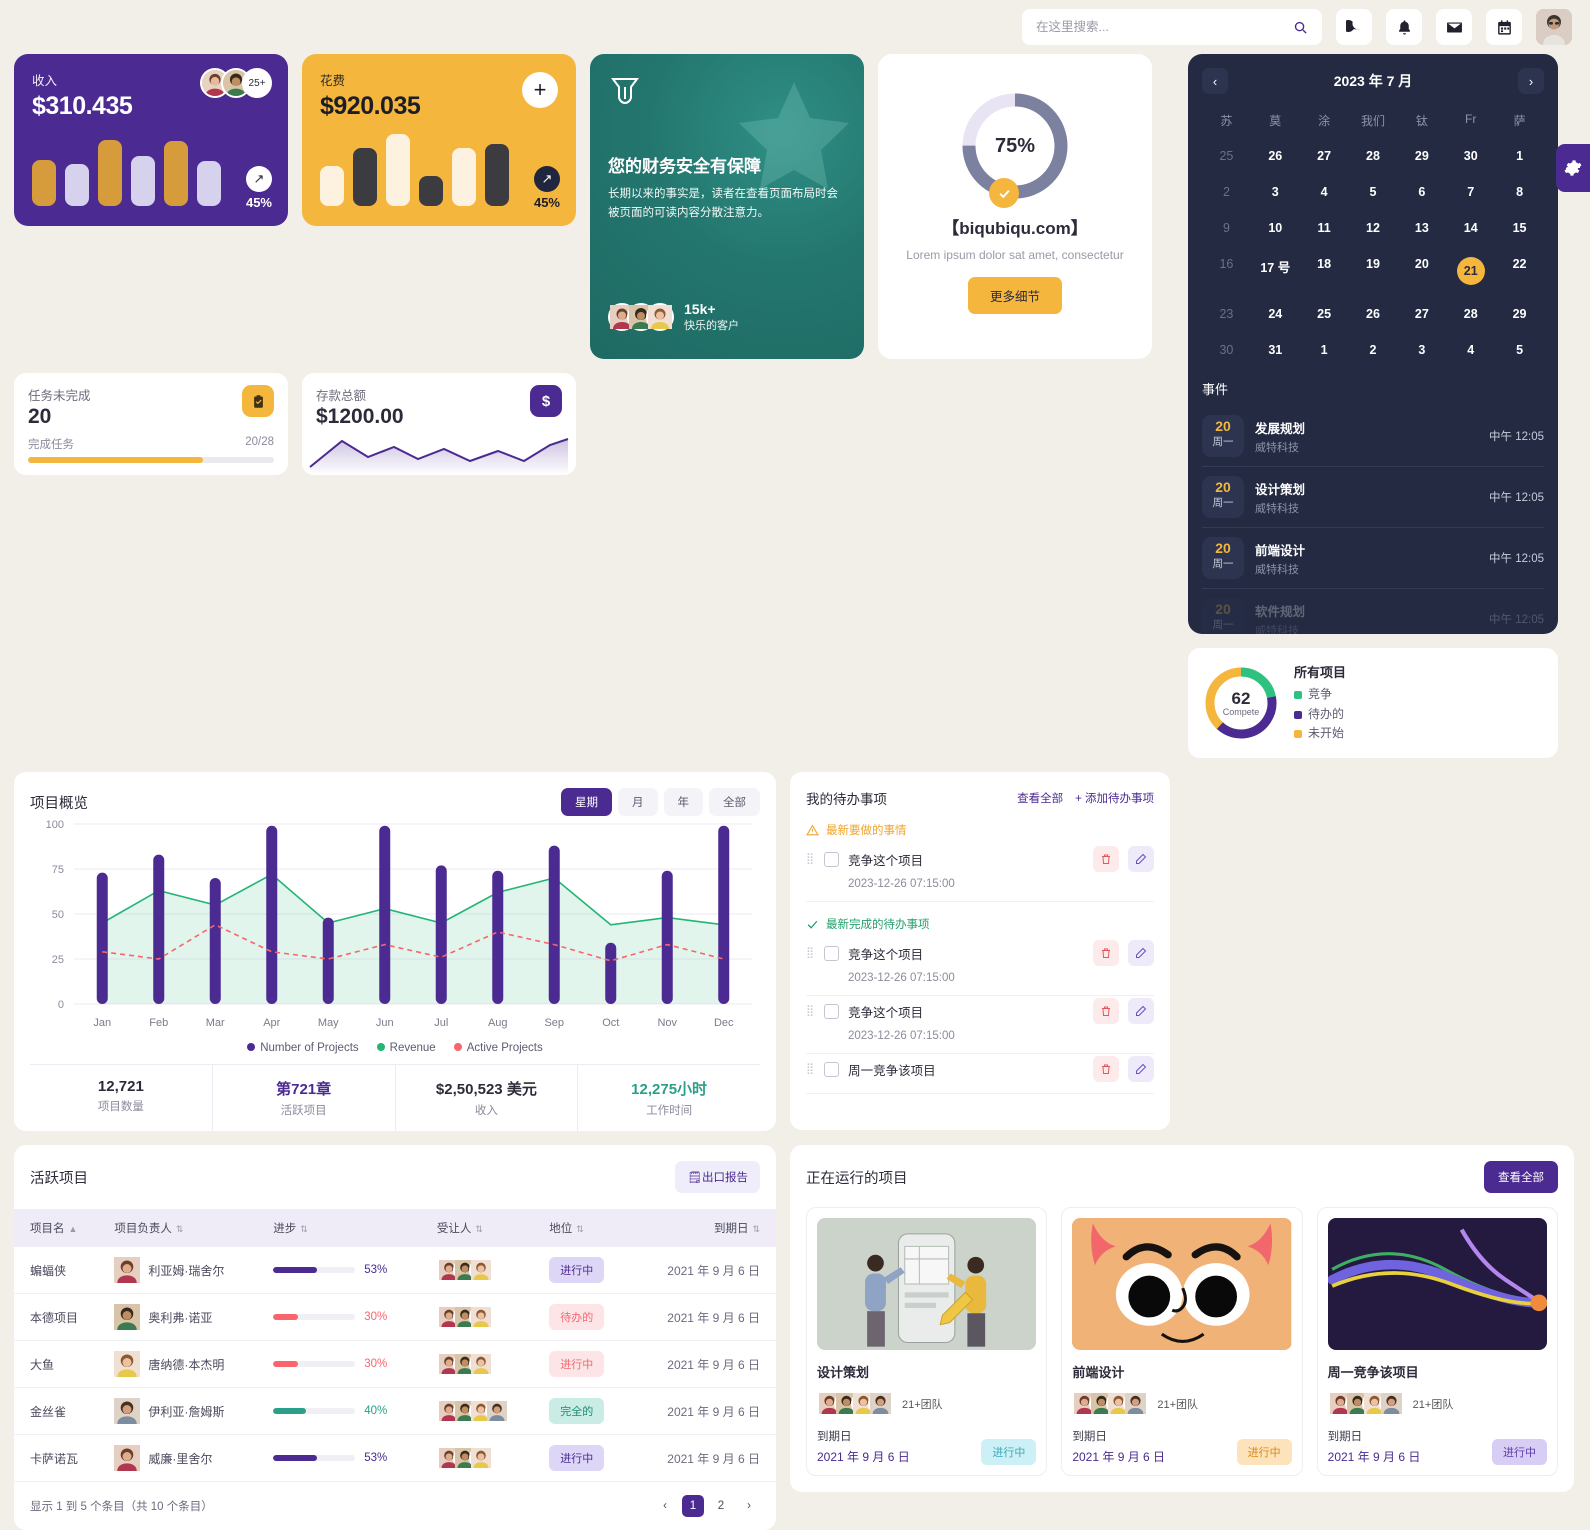  I want to click on calendar-day: 9, so click(1226, 228).